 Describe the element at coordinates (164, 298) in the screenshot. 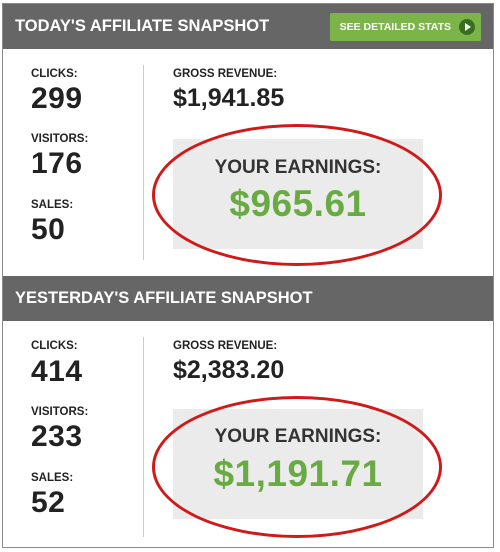

I see `yesterday-title: YESTERDAY'S AFFILIATE SNAPSHOT` at that location.